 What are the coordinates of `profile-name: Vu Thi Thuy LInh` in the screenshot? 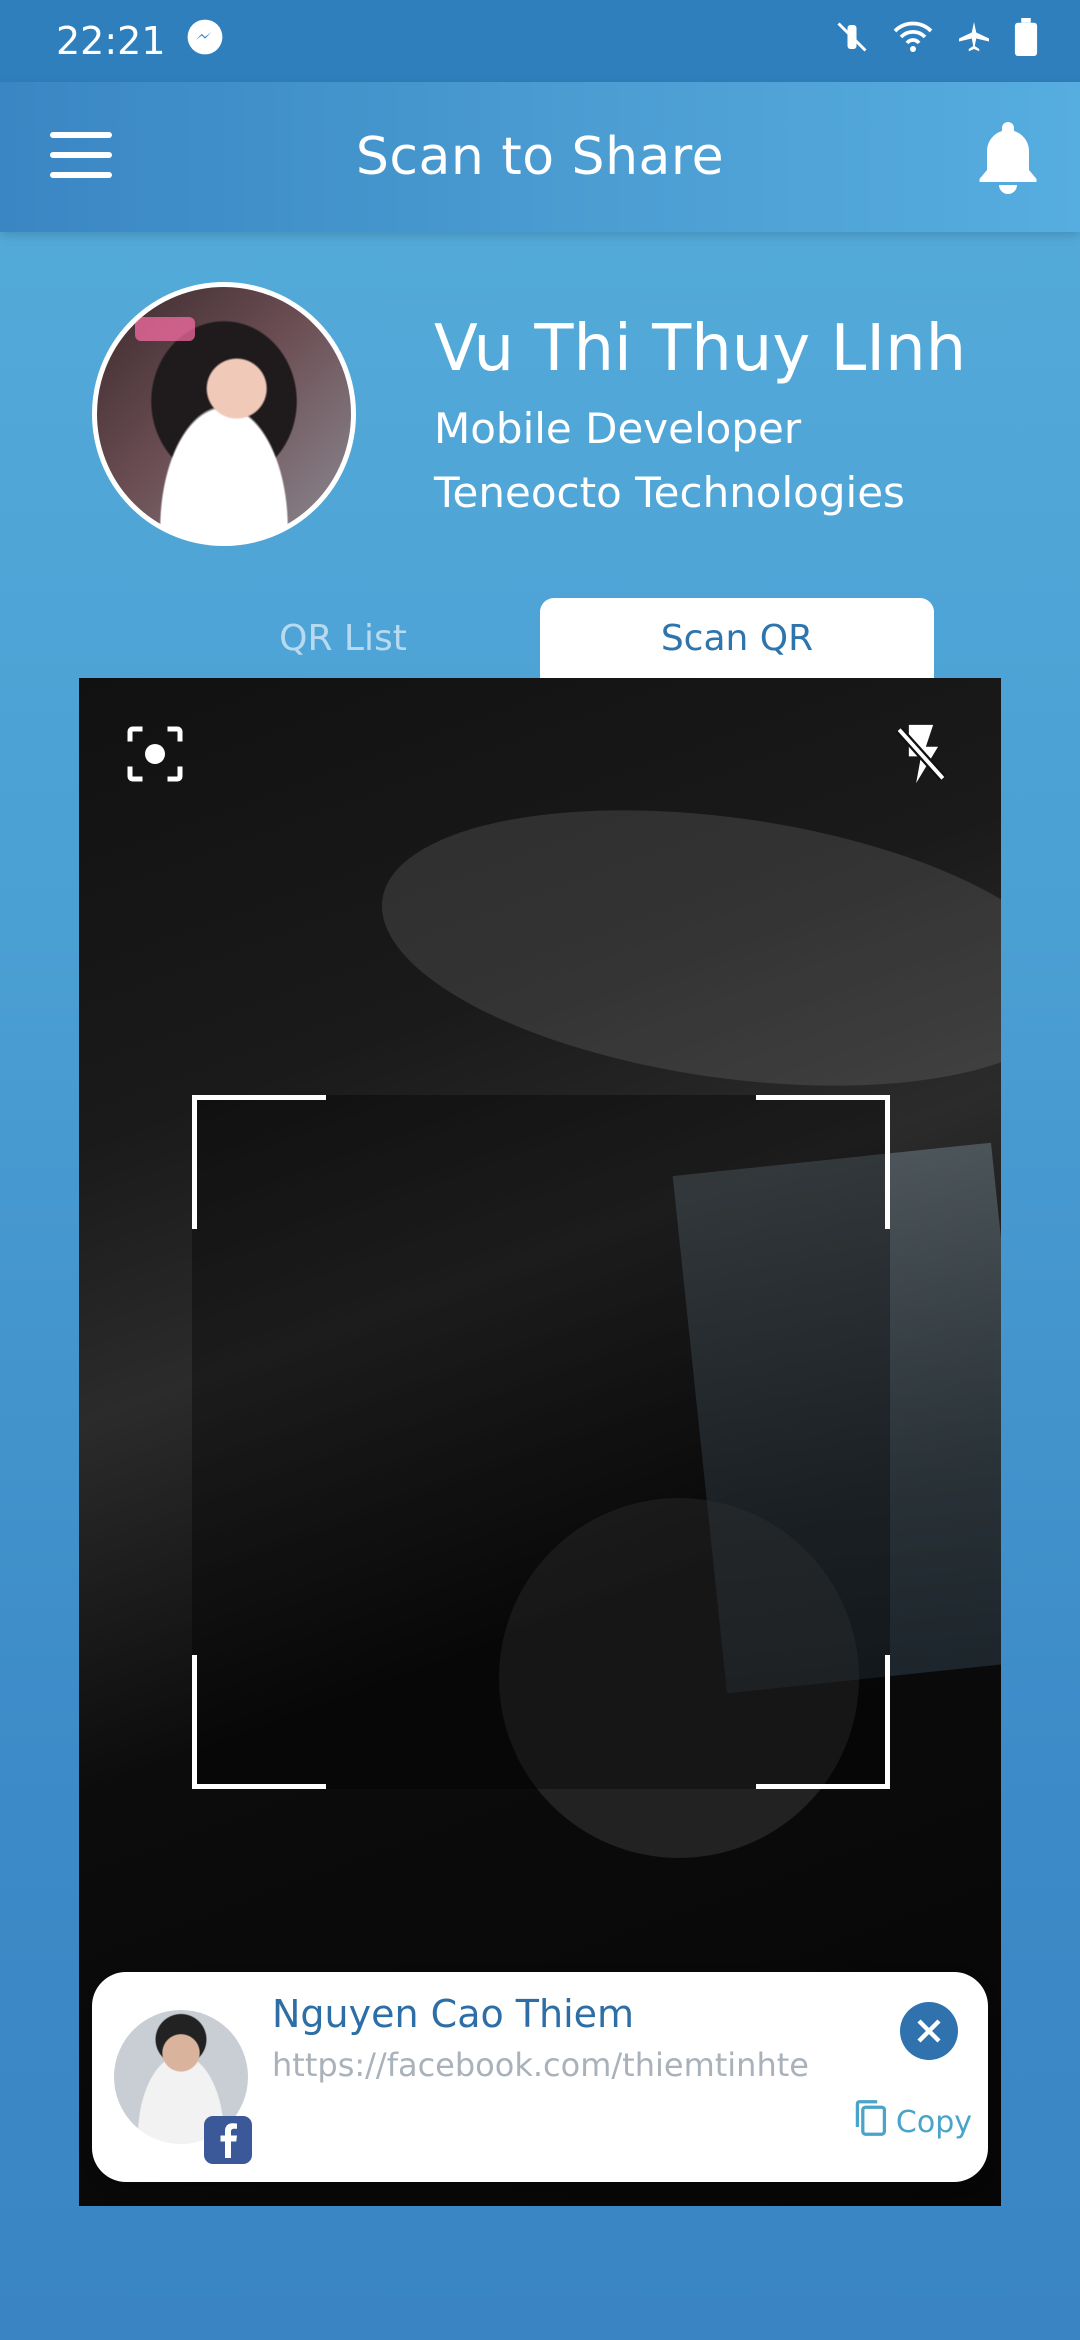 It's located at (700, 349).